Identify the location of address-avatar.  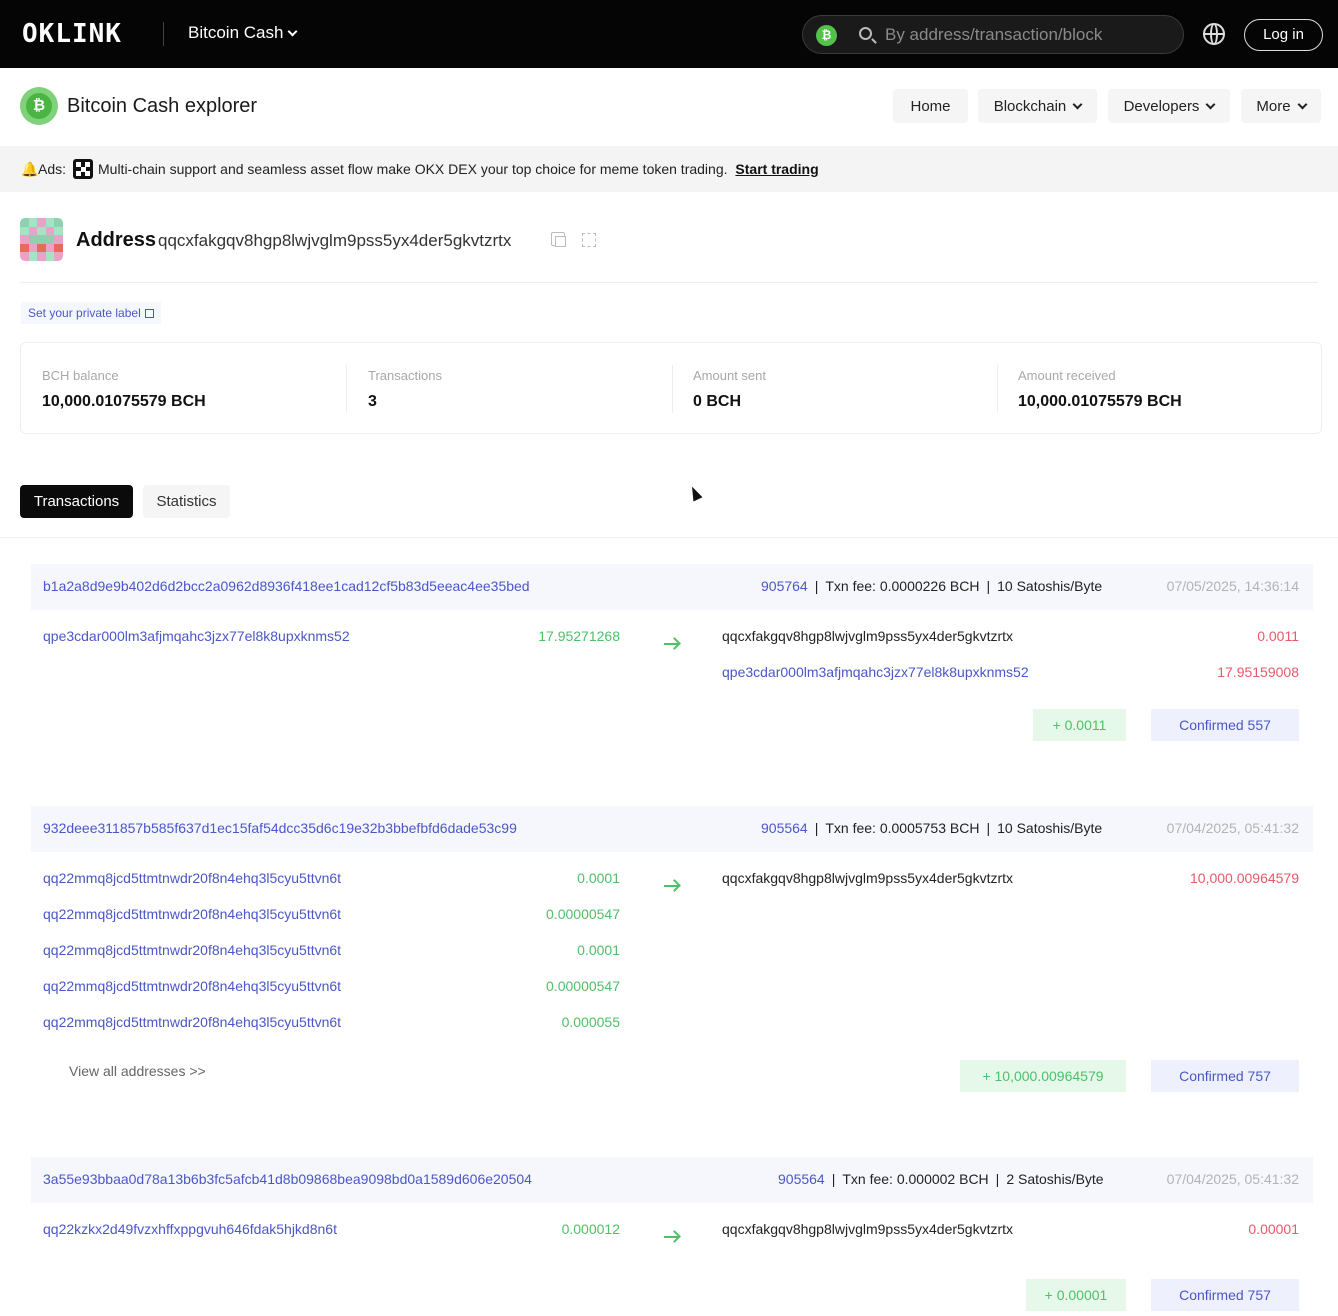
(41, 239).